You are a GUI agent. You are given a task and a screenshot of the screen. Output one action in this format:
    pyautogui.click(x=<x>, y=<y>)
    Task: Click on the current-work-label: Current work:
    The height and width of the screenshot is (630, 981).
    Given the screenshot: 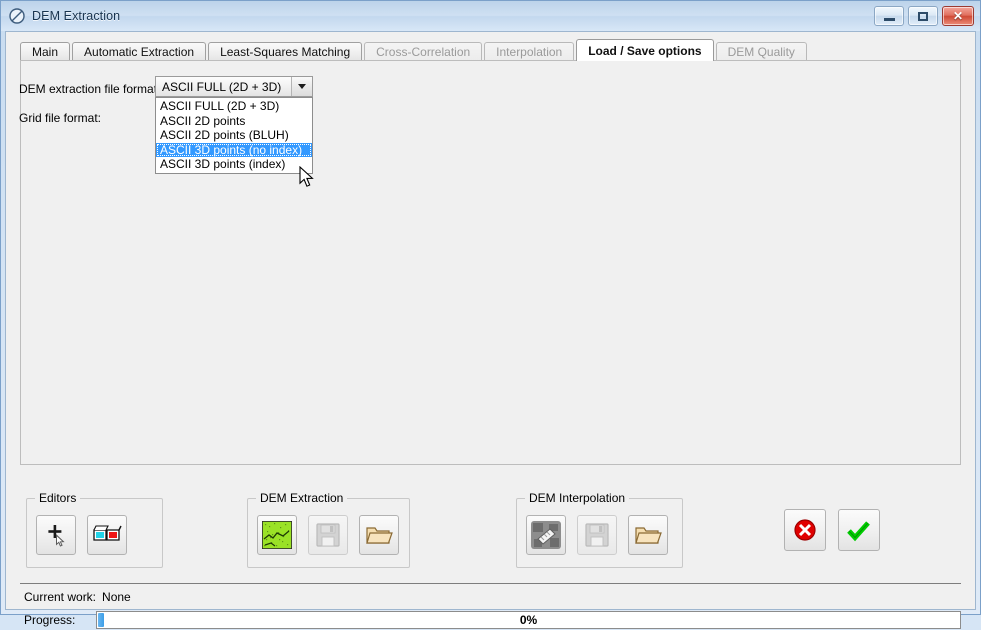 What is the action you would take?
    pyautogui.click(x=60, y=597)
    